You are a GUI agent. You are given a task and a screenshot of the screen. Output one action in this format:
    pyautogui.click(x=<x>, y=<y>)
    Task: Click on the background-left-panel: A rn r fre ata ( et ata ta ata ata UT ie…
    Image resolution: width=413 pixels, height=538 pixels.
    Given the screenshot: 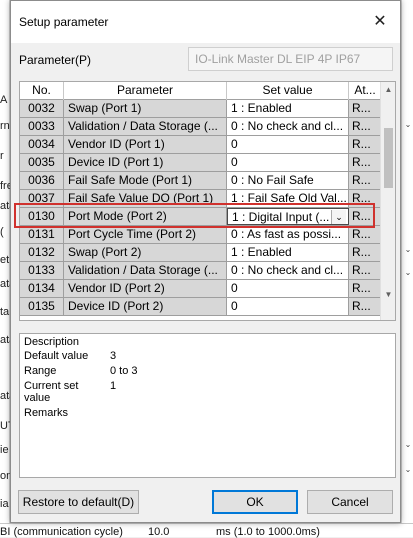 What is the action you would take?
    pyautogui.click(x=5, y=268)
    